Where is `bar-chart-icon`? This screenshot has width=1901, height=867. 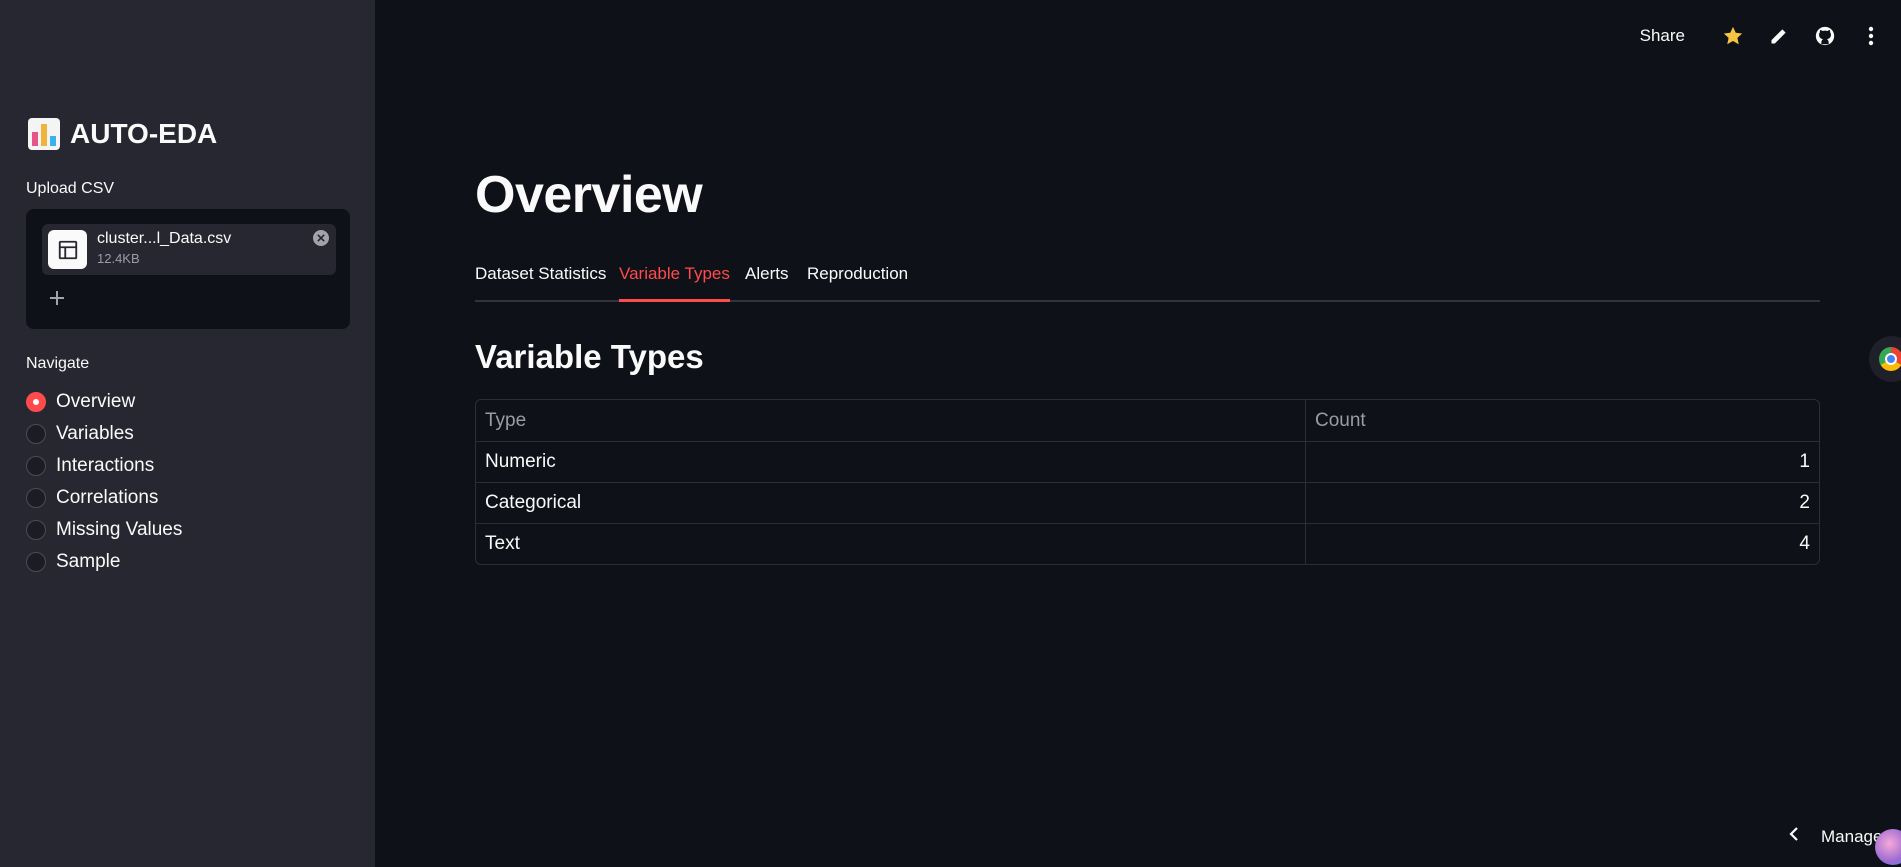 bar-chart-icon is located at coordinates (44, 134).